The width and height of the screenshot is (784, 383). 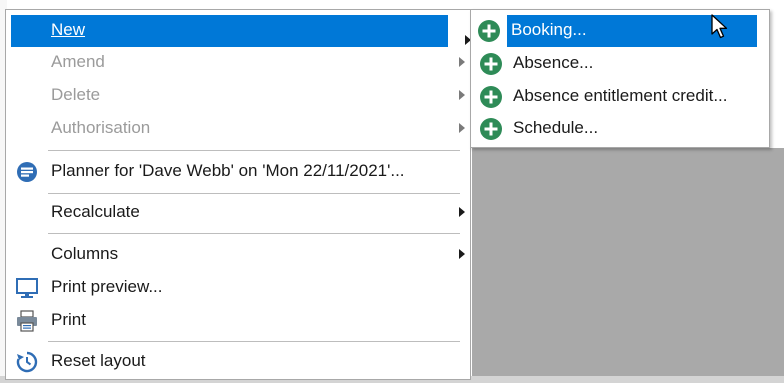 I want to click on menu-item-amend: Amend, so click(x=238, y=63).